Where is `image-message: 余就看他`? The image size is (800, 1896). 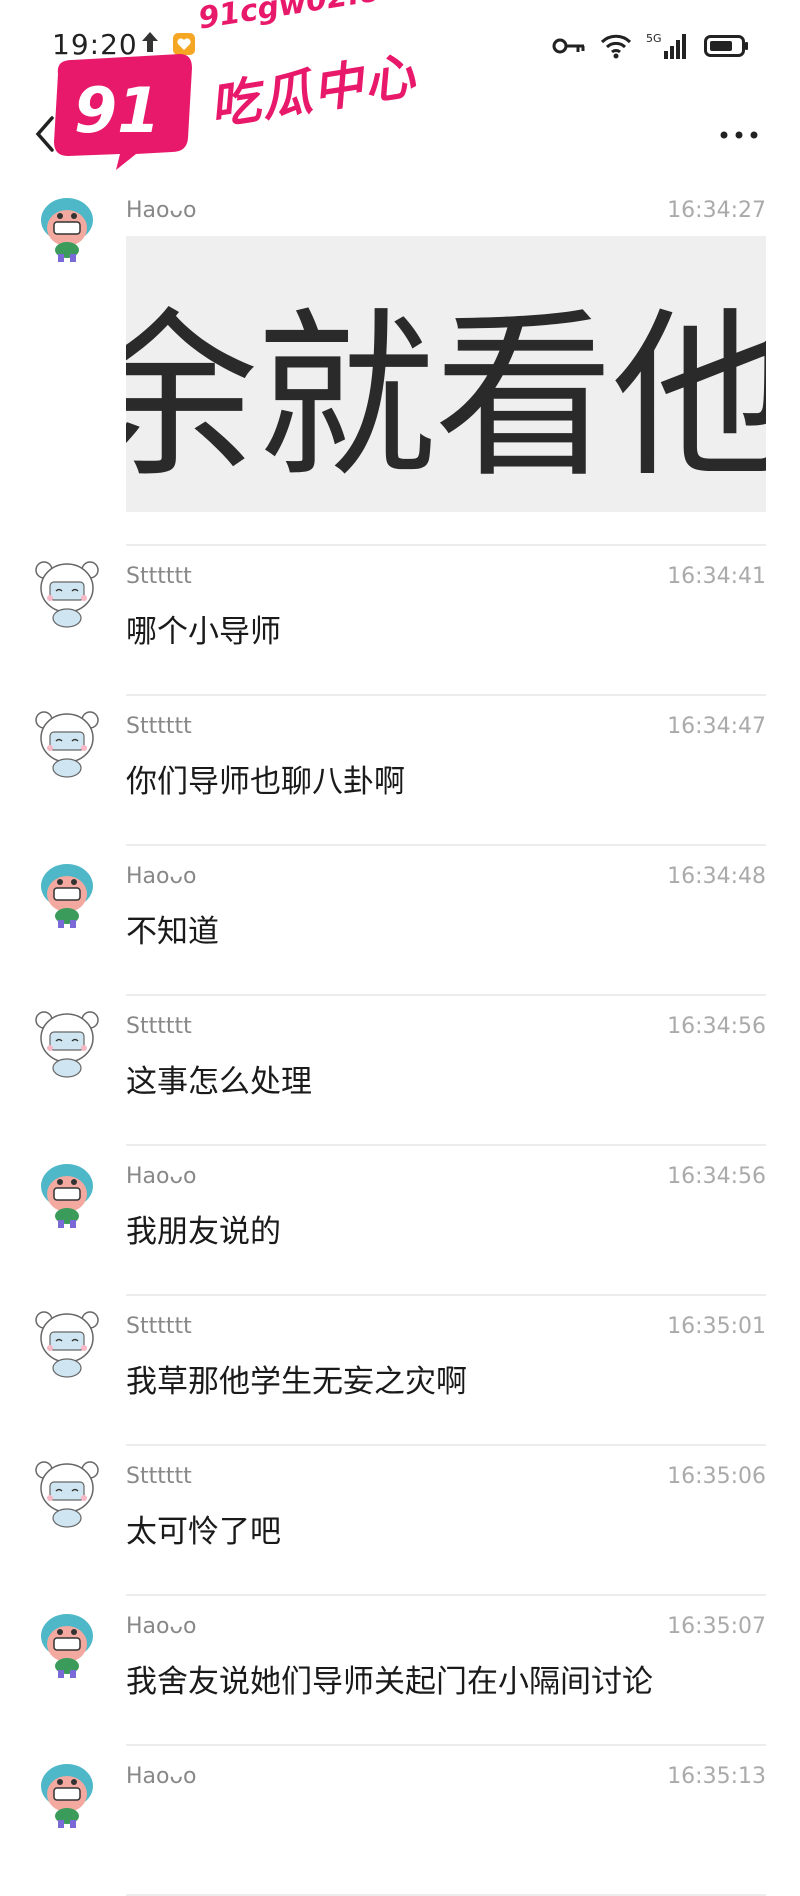
image-message: 余就看他 is located at coordinates (446, 374).